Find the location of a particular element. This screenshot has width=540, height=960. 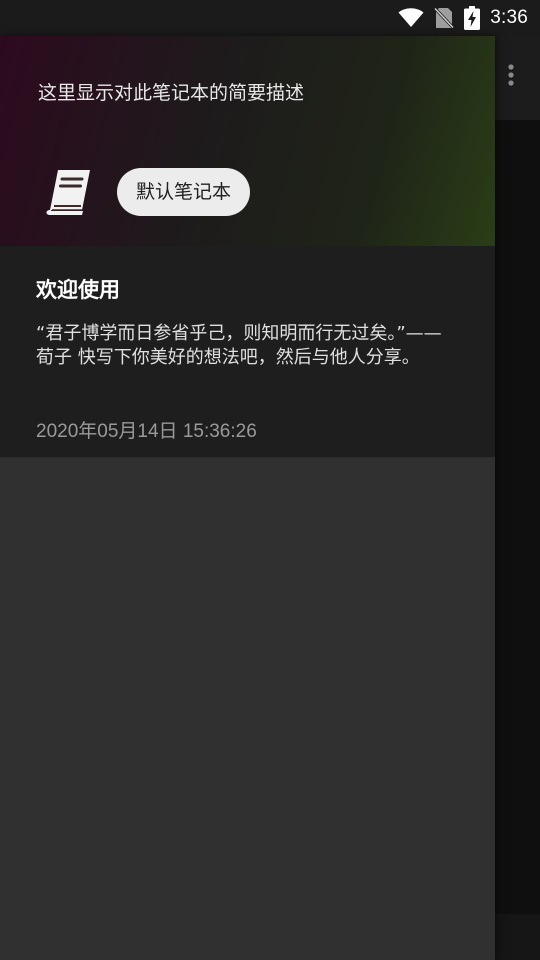

background-bottom-bar is located at coordinates (517, 937).